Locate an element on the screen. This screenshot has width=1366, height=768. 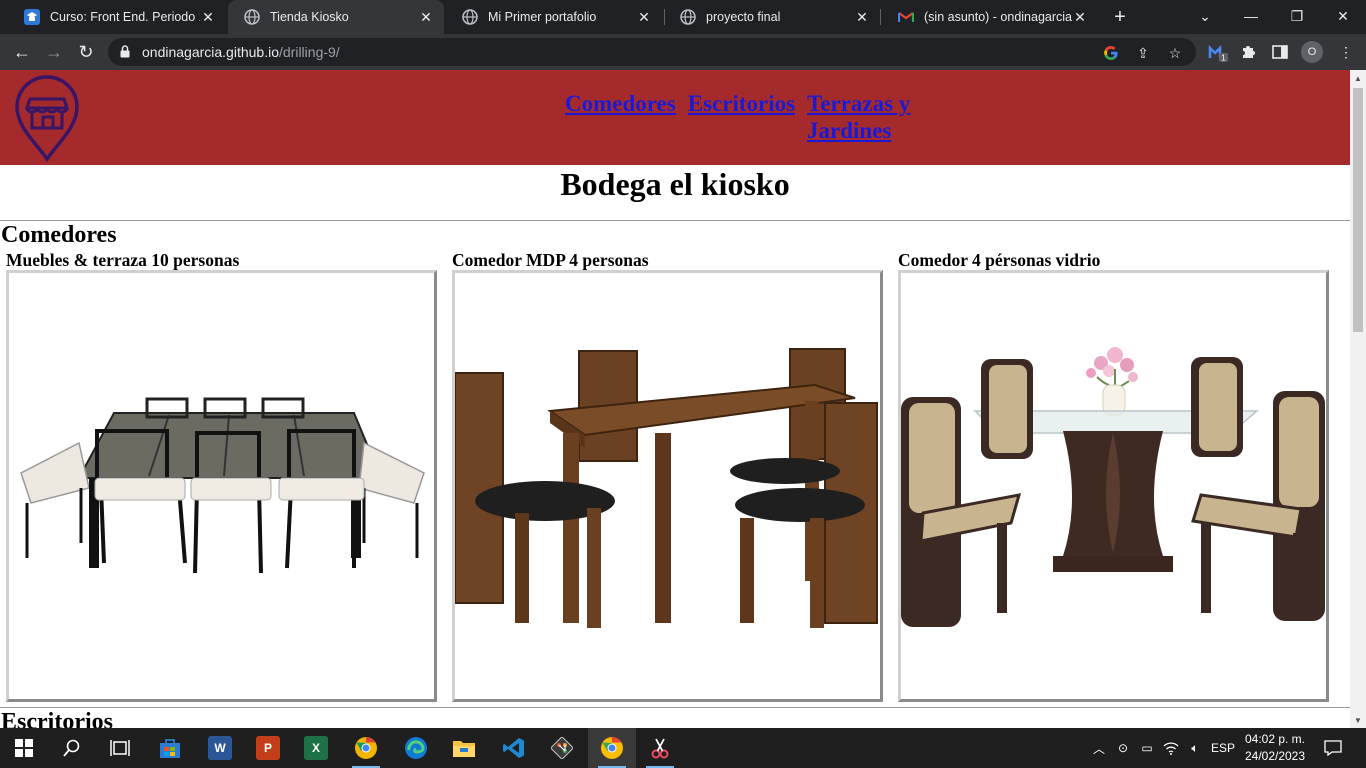
tab-proyecto-final: proyecto final ✕ is located at coordinates (772, 17).